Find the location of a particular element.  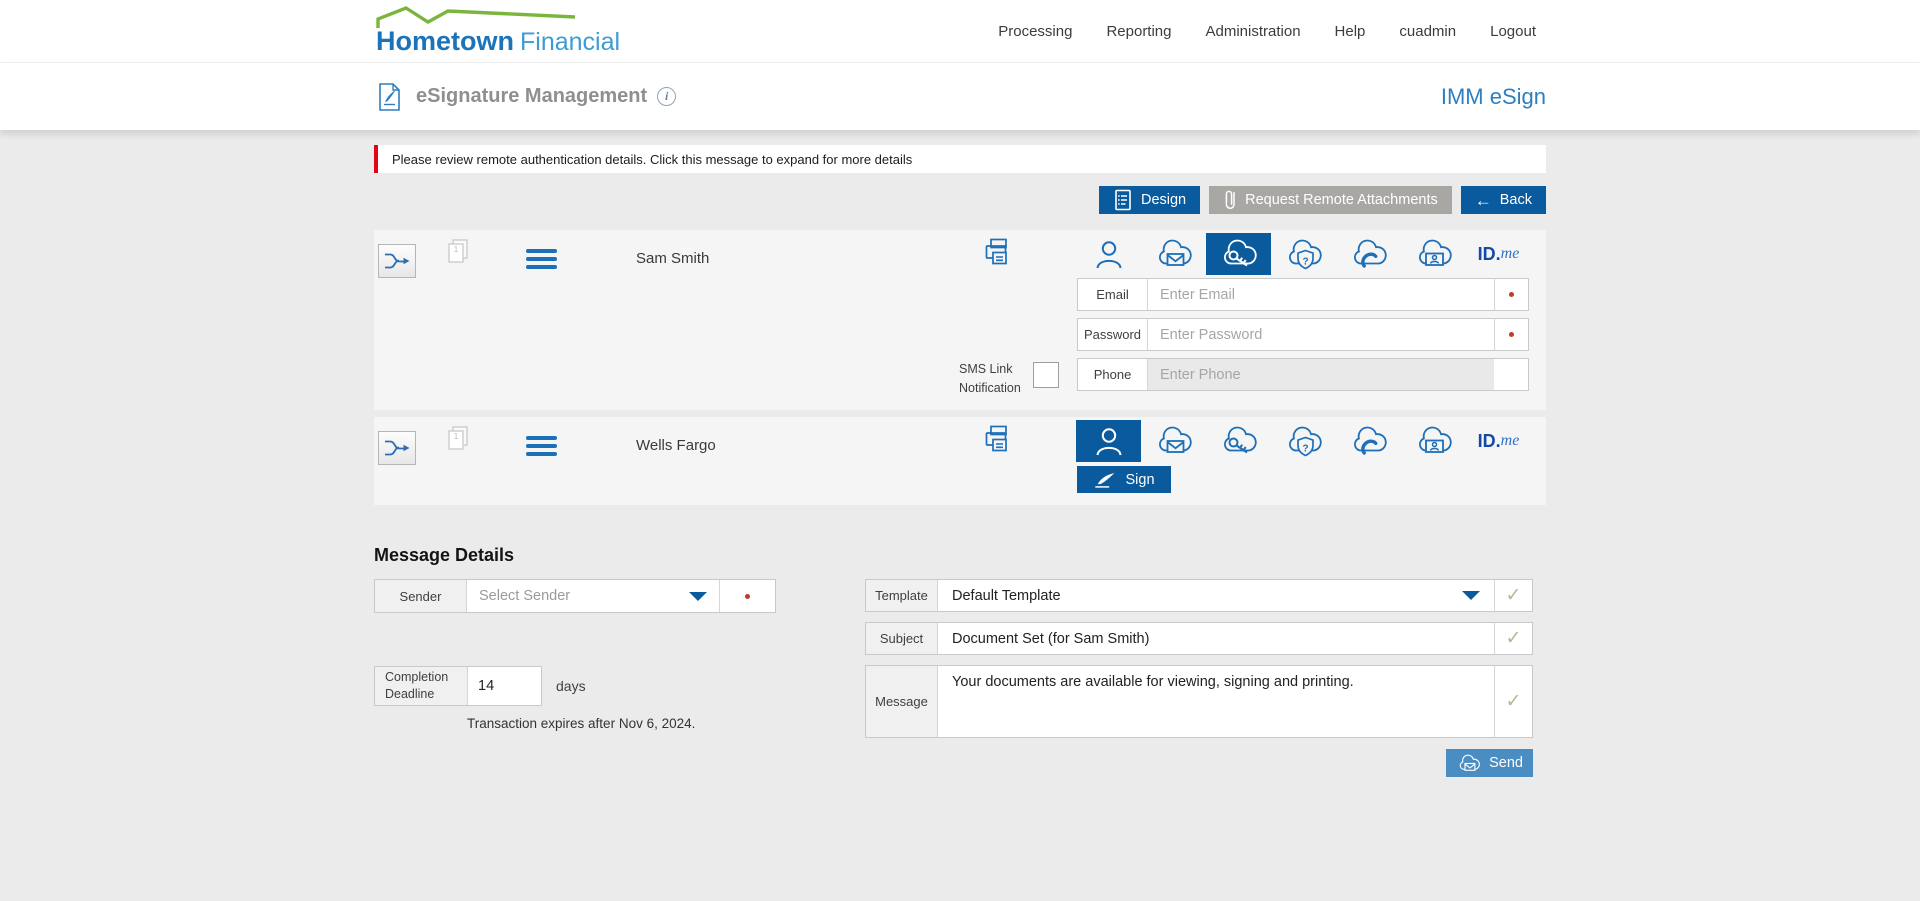

chevron-down-icon is located at coordinates (698, 596).